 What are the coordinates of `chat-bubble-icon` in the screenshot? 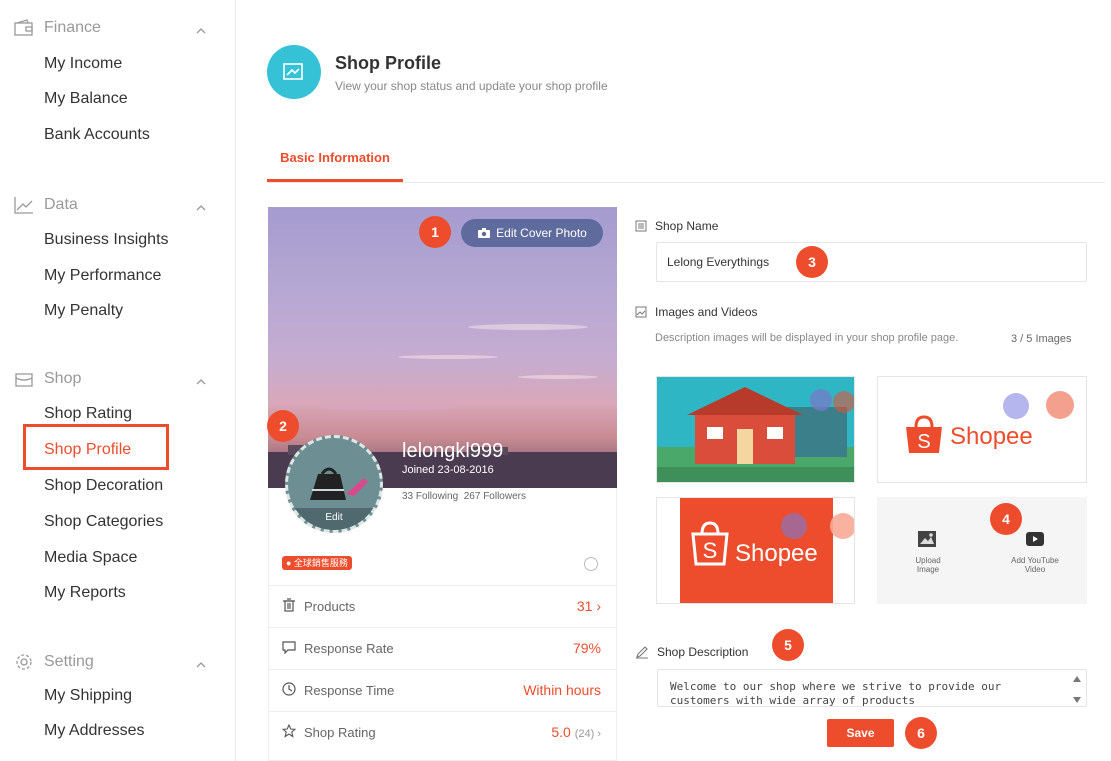 It's located at (289, 647).